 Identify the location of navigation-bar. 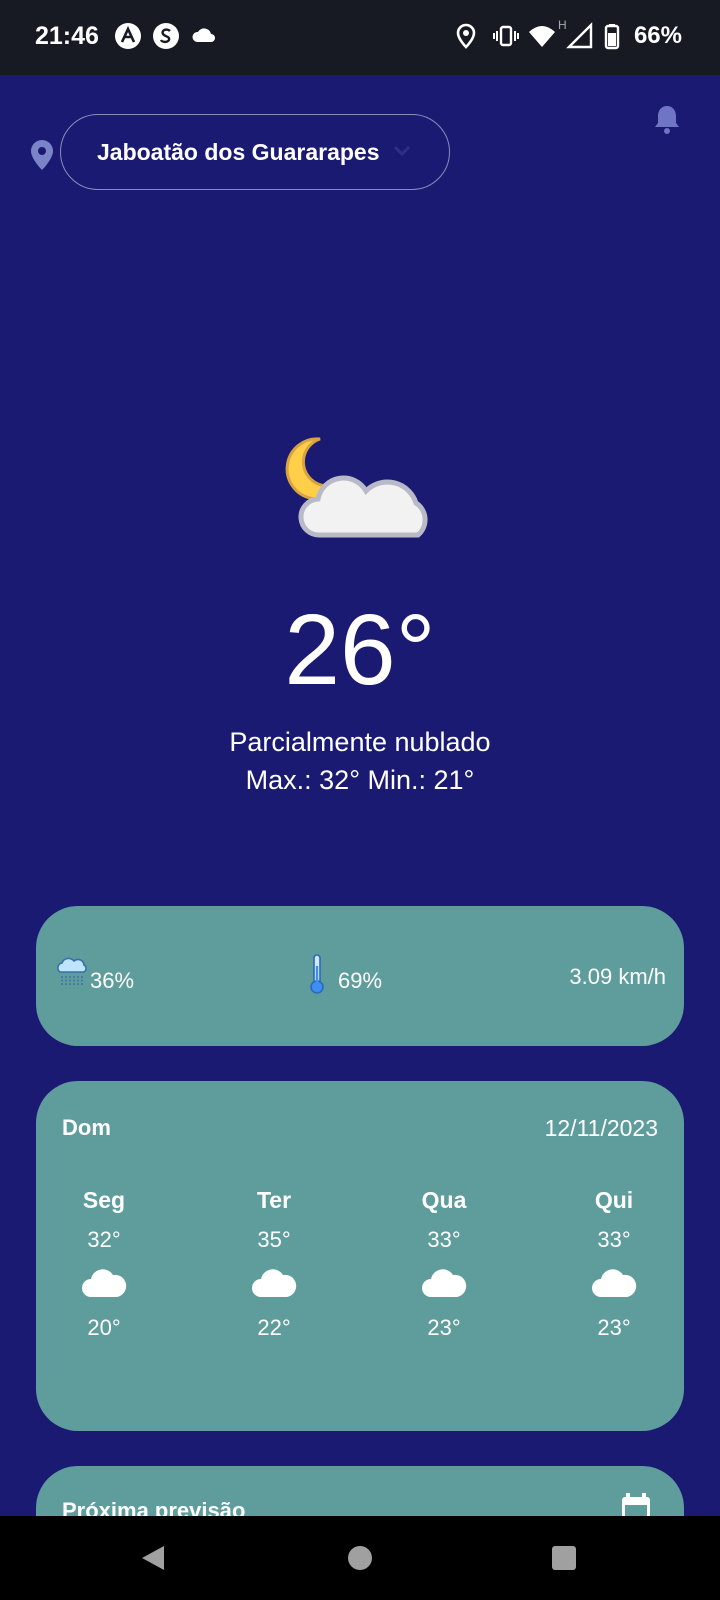
(360, 1558).